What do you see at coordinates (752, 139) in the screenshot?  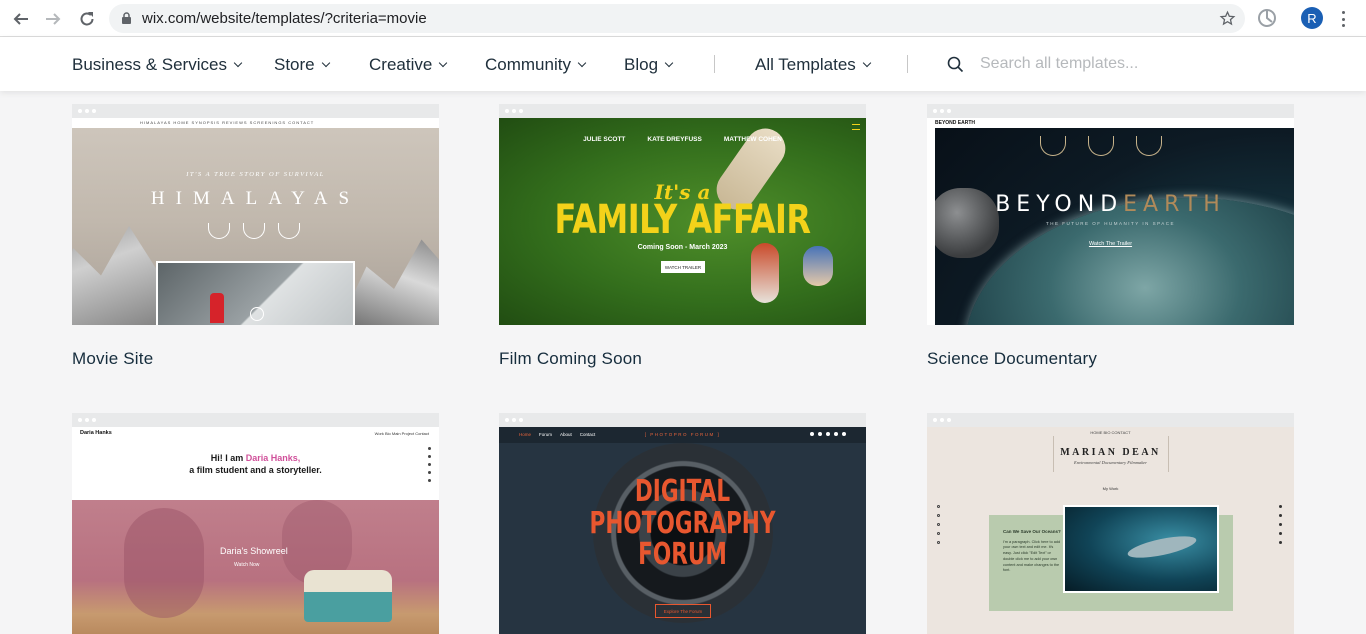 I see `cast-name: MATTHEW COHEN` at bounding box center [752, 139].